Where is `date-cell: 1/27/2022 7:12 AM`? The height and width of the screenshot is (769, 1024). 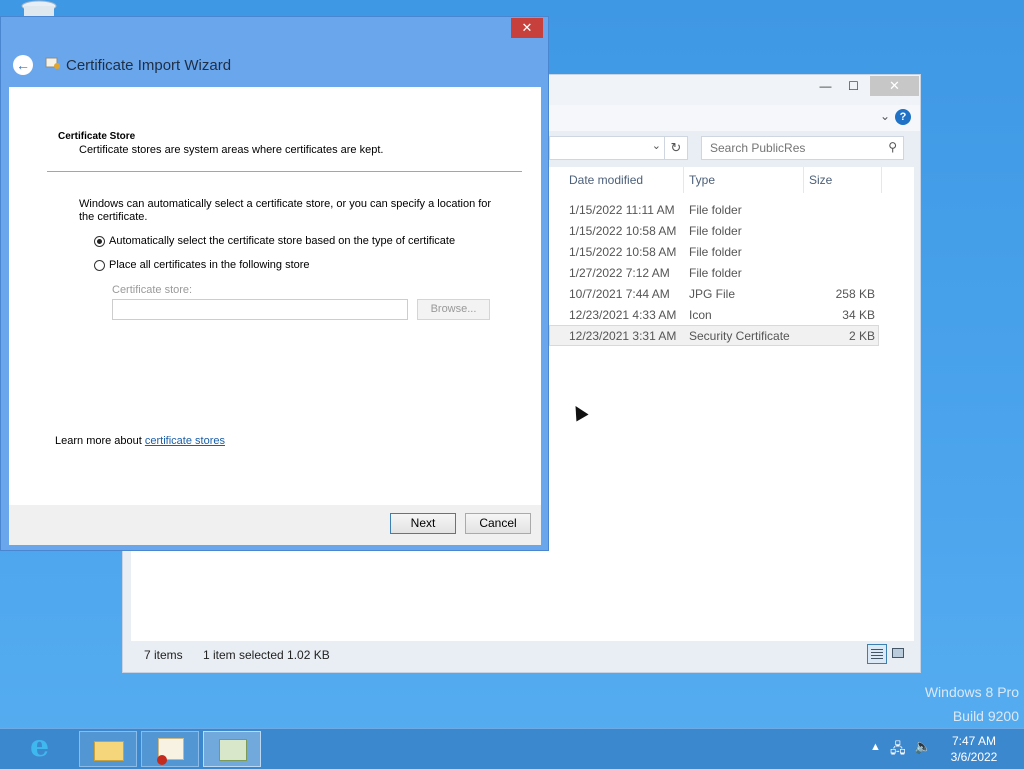
date-cell: 1/27/2022 7:12 AM is located at coordinates (619, 273).